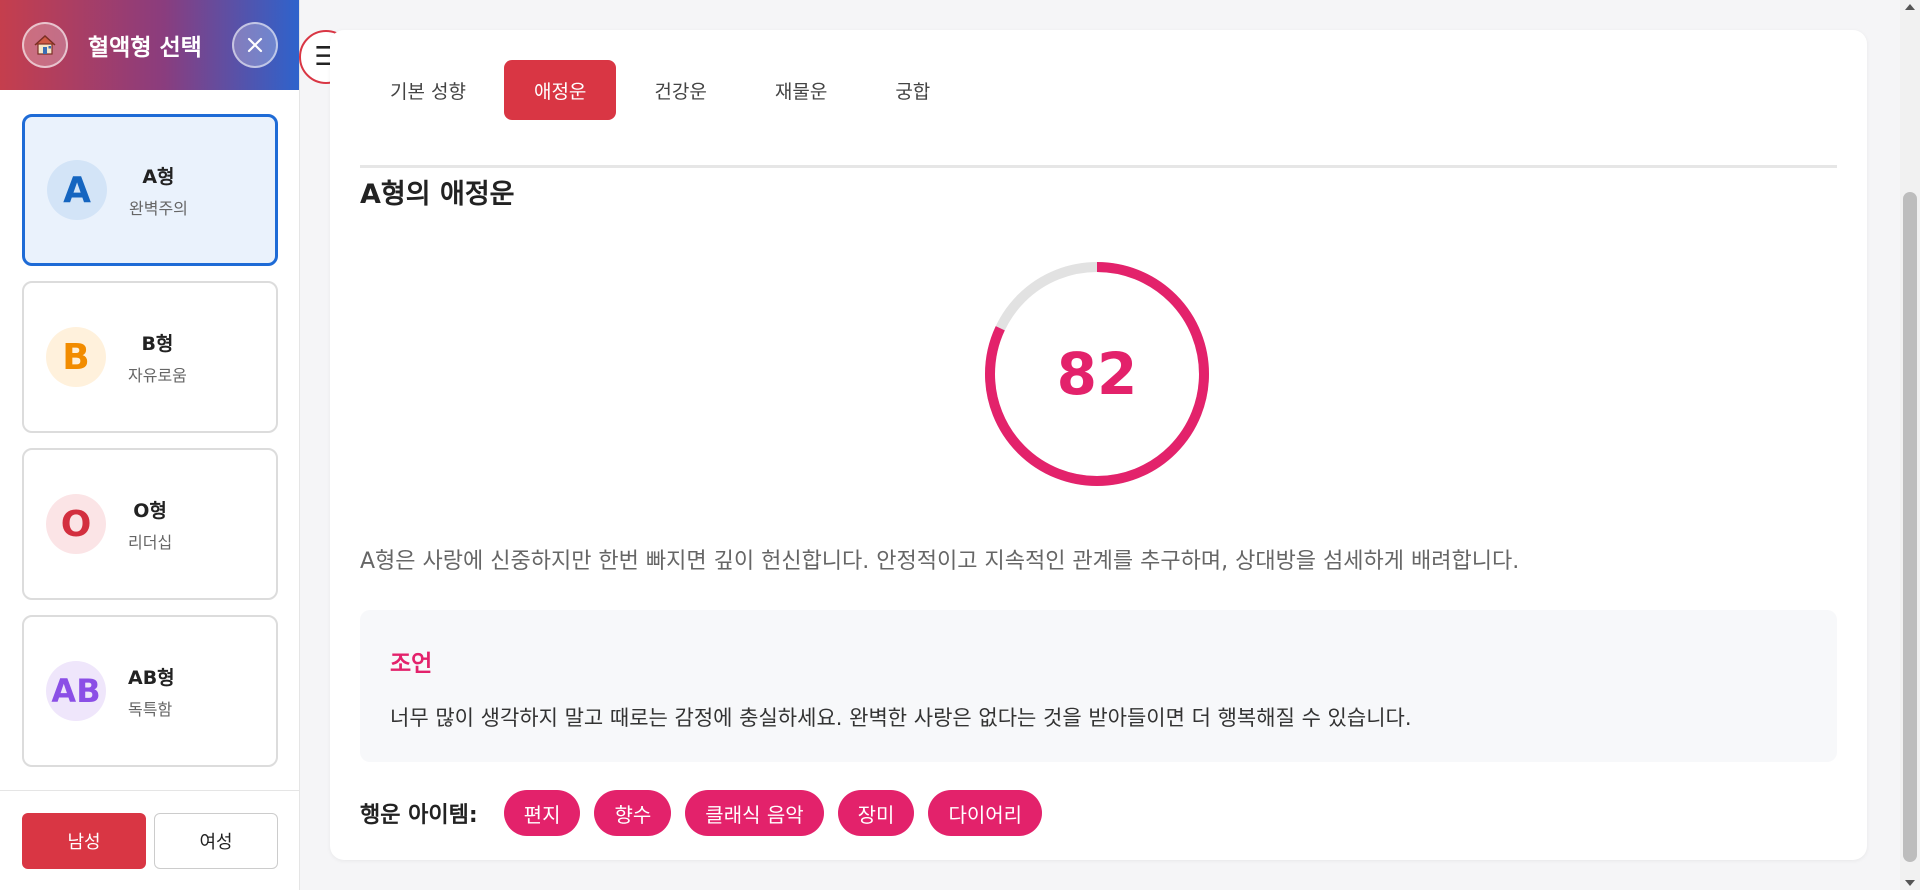  I want to click on tab-wealth-fortune: 재물운, so click(801, 90).